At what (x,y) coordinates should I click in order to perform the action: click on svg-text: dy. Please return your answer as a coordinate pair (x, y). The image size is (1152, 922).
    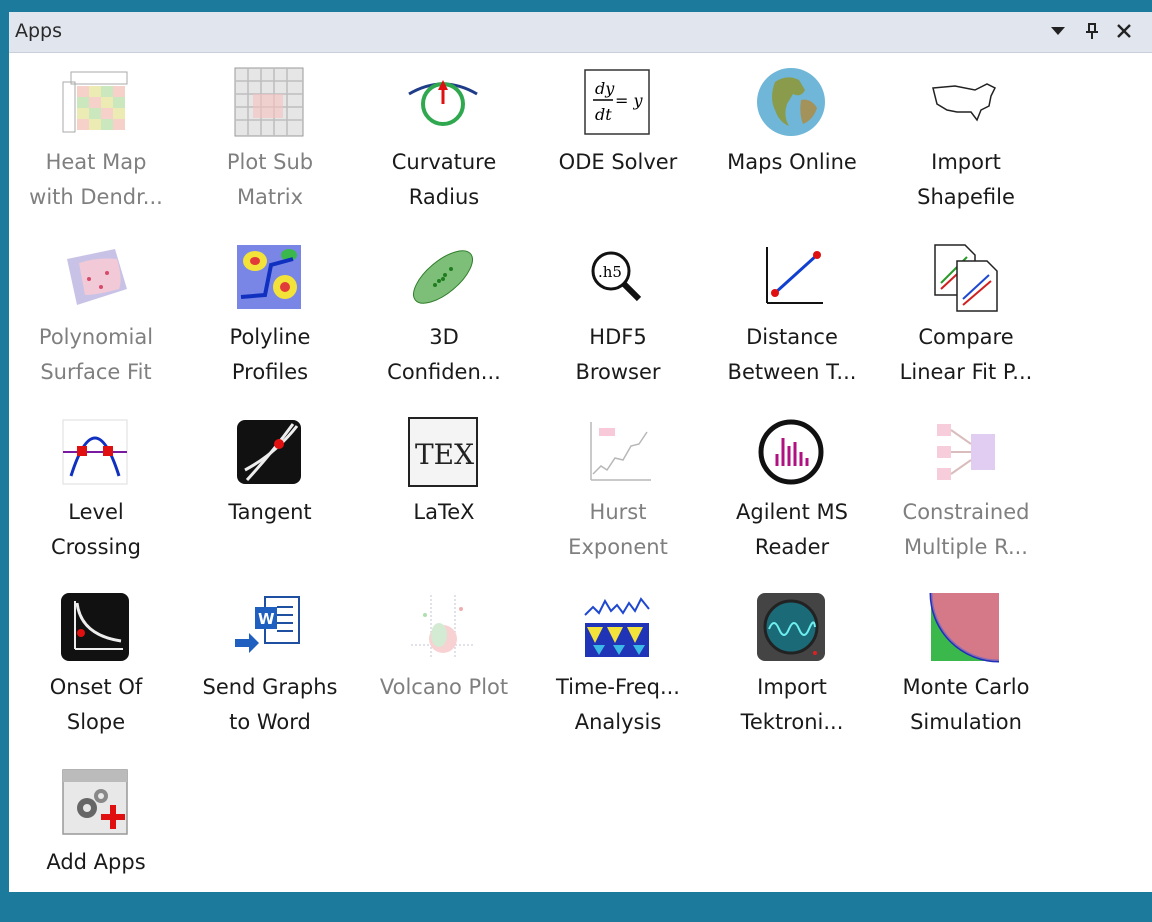
    Looking at the image, I should click on (605, 88).